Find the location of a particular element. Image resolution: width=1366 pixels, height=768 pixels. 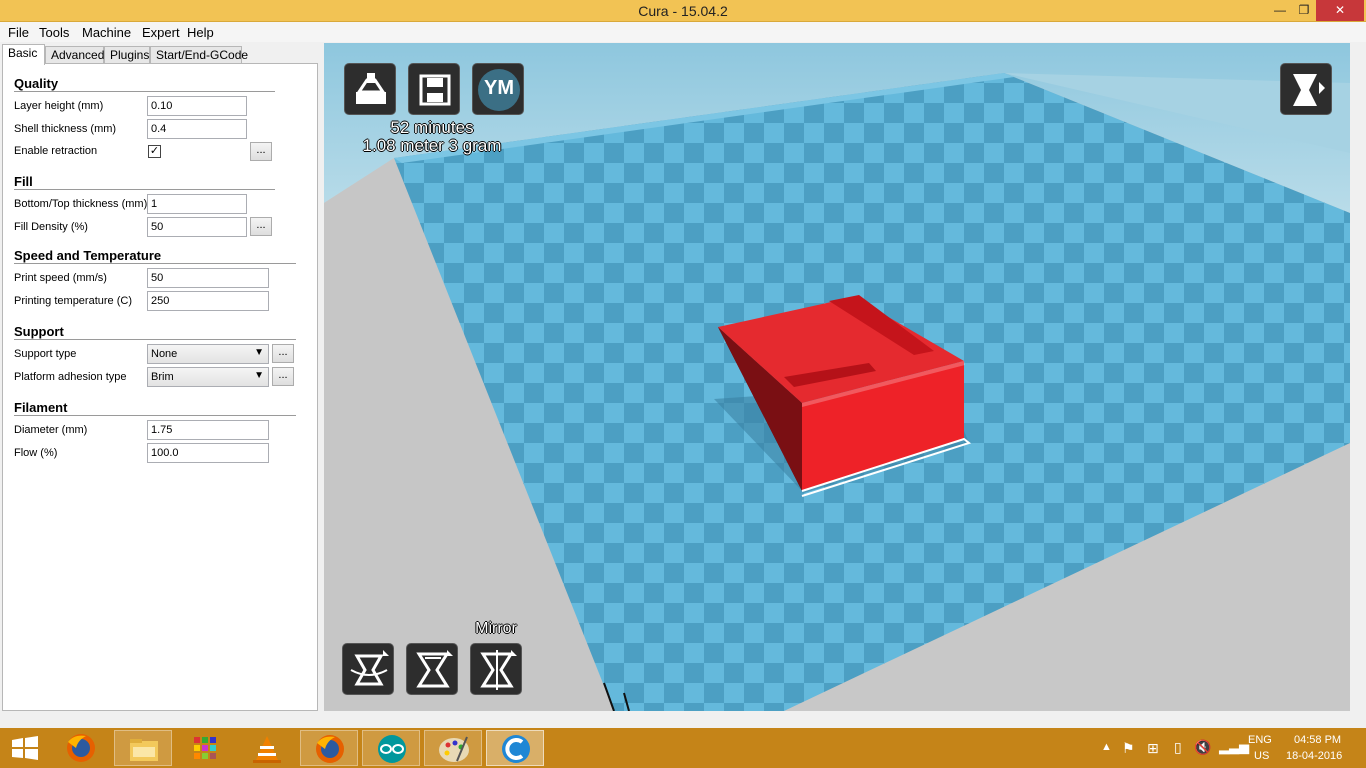

app-grid-icon is located at coordinates (205, 748).